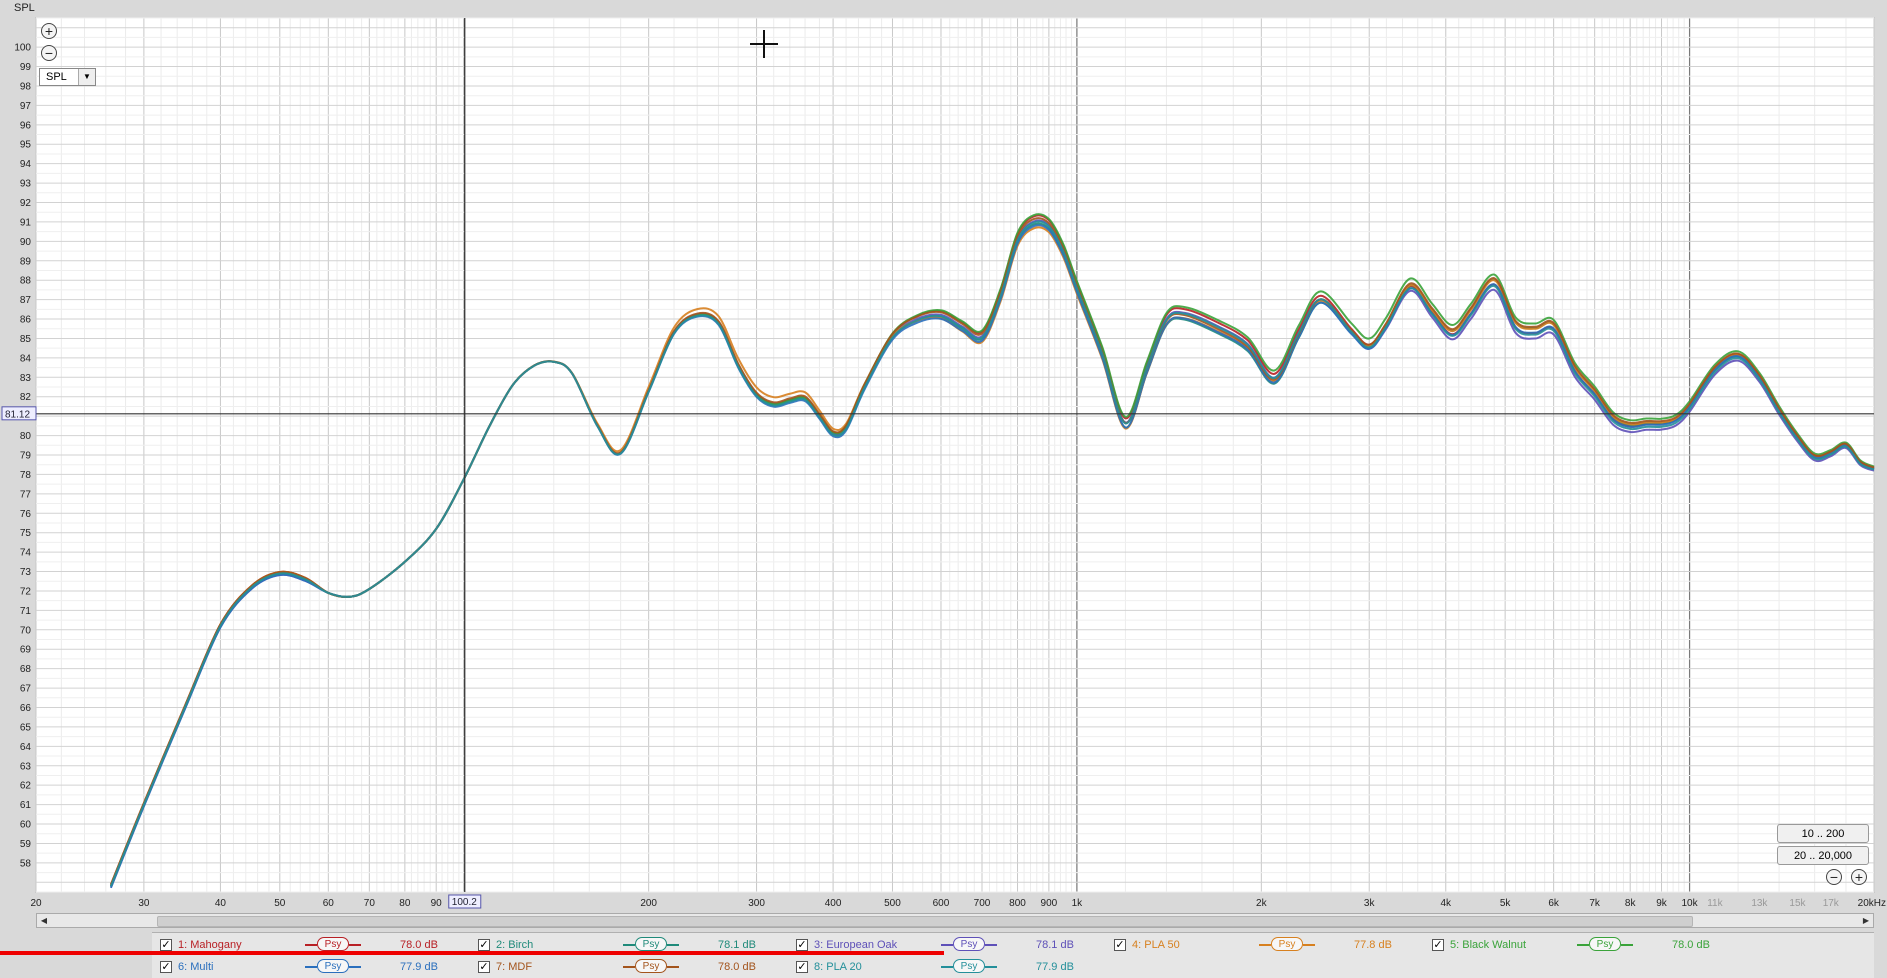  Describe the element at coordinates (26, 125) in the screenshot. I see `y-tick-label: 96` at that location.